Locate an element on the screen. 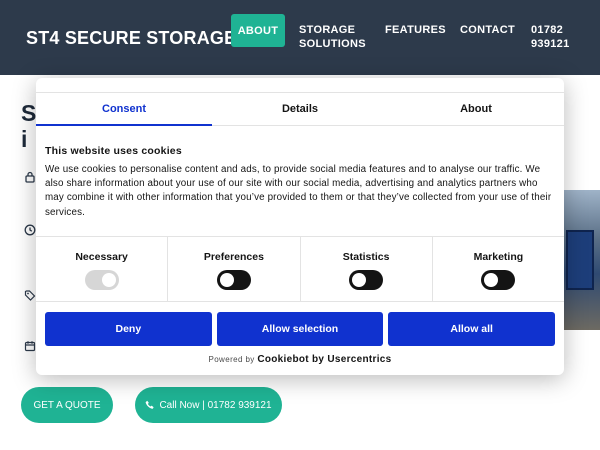 The image size is (600, 450). clock-icon is located at coordinates (30, 230).